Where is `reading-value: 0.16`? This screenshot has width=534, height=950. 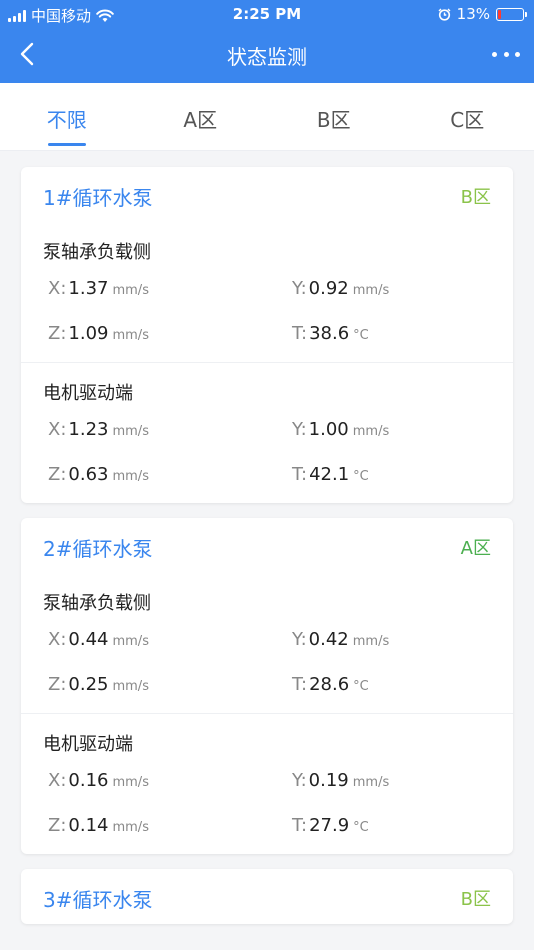
reading-value: 0.16 is located at coordinates (88, 780).